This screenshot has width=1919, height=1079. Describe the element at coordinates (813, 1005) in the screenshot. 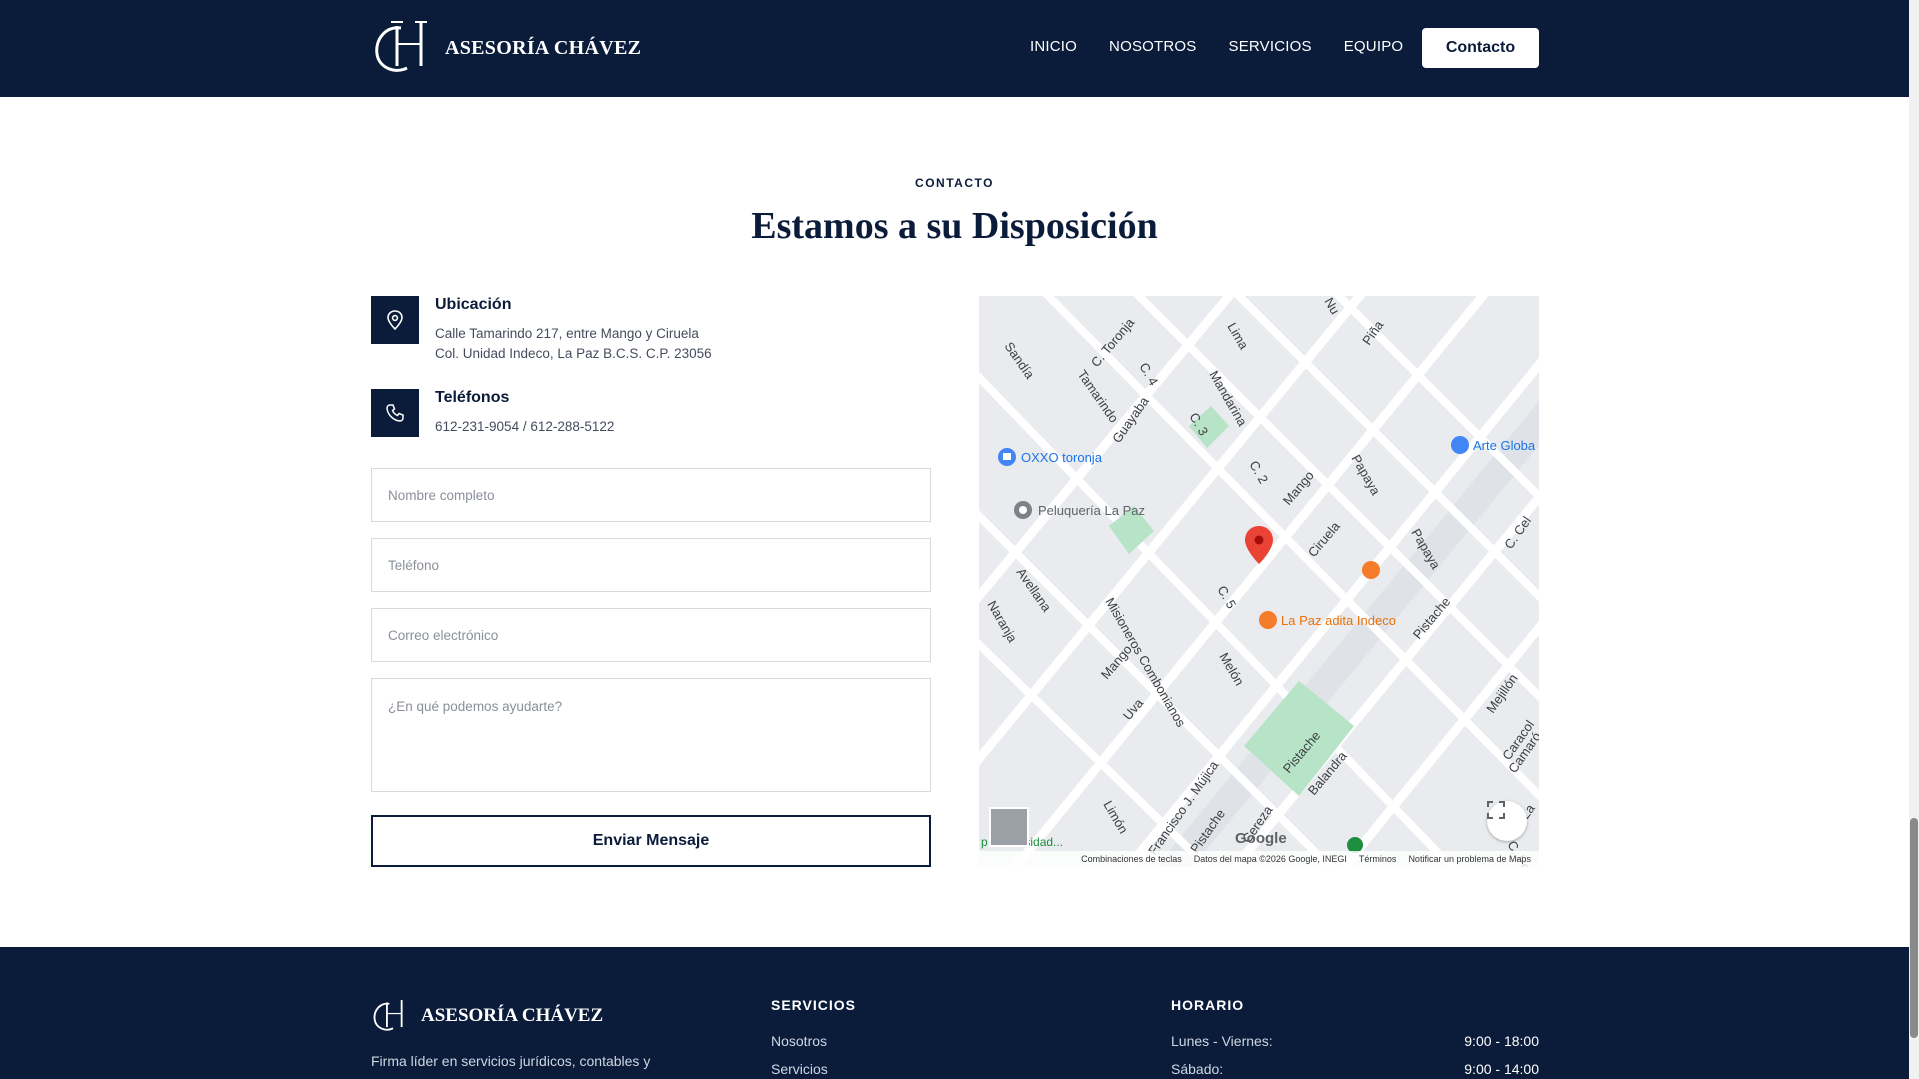

I see `footer-services-heading: SERVICIOS` at that location.